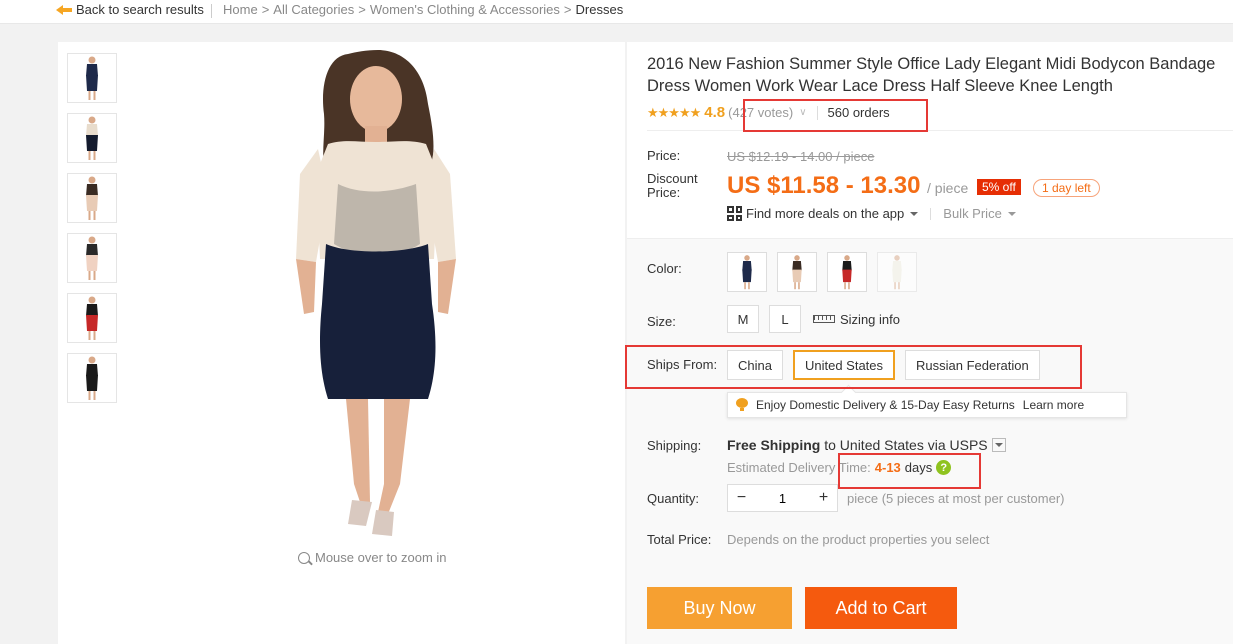  What do you see at coordinates (755, 365) in the screenshot?
I see `ships-from-china: China` at bounding box center [755, 365].